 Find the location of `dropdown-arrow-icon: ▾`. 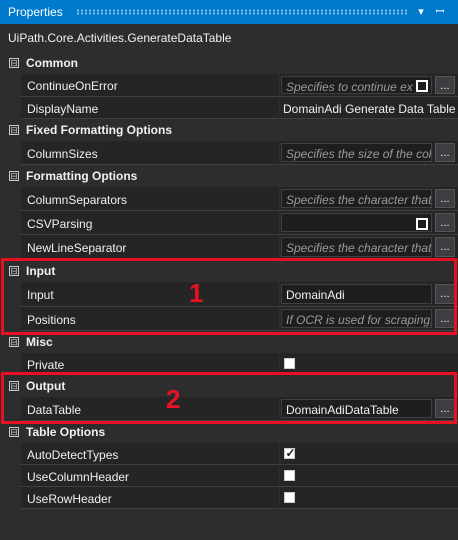

dropdown-arrow-icon: ▾ is located at coordinates (421, 12).